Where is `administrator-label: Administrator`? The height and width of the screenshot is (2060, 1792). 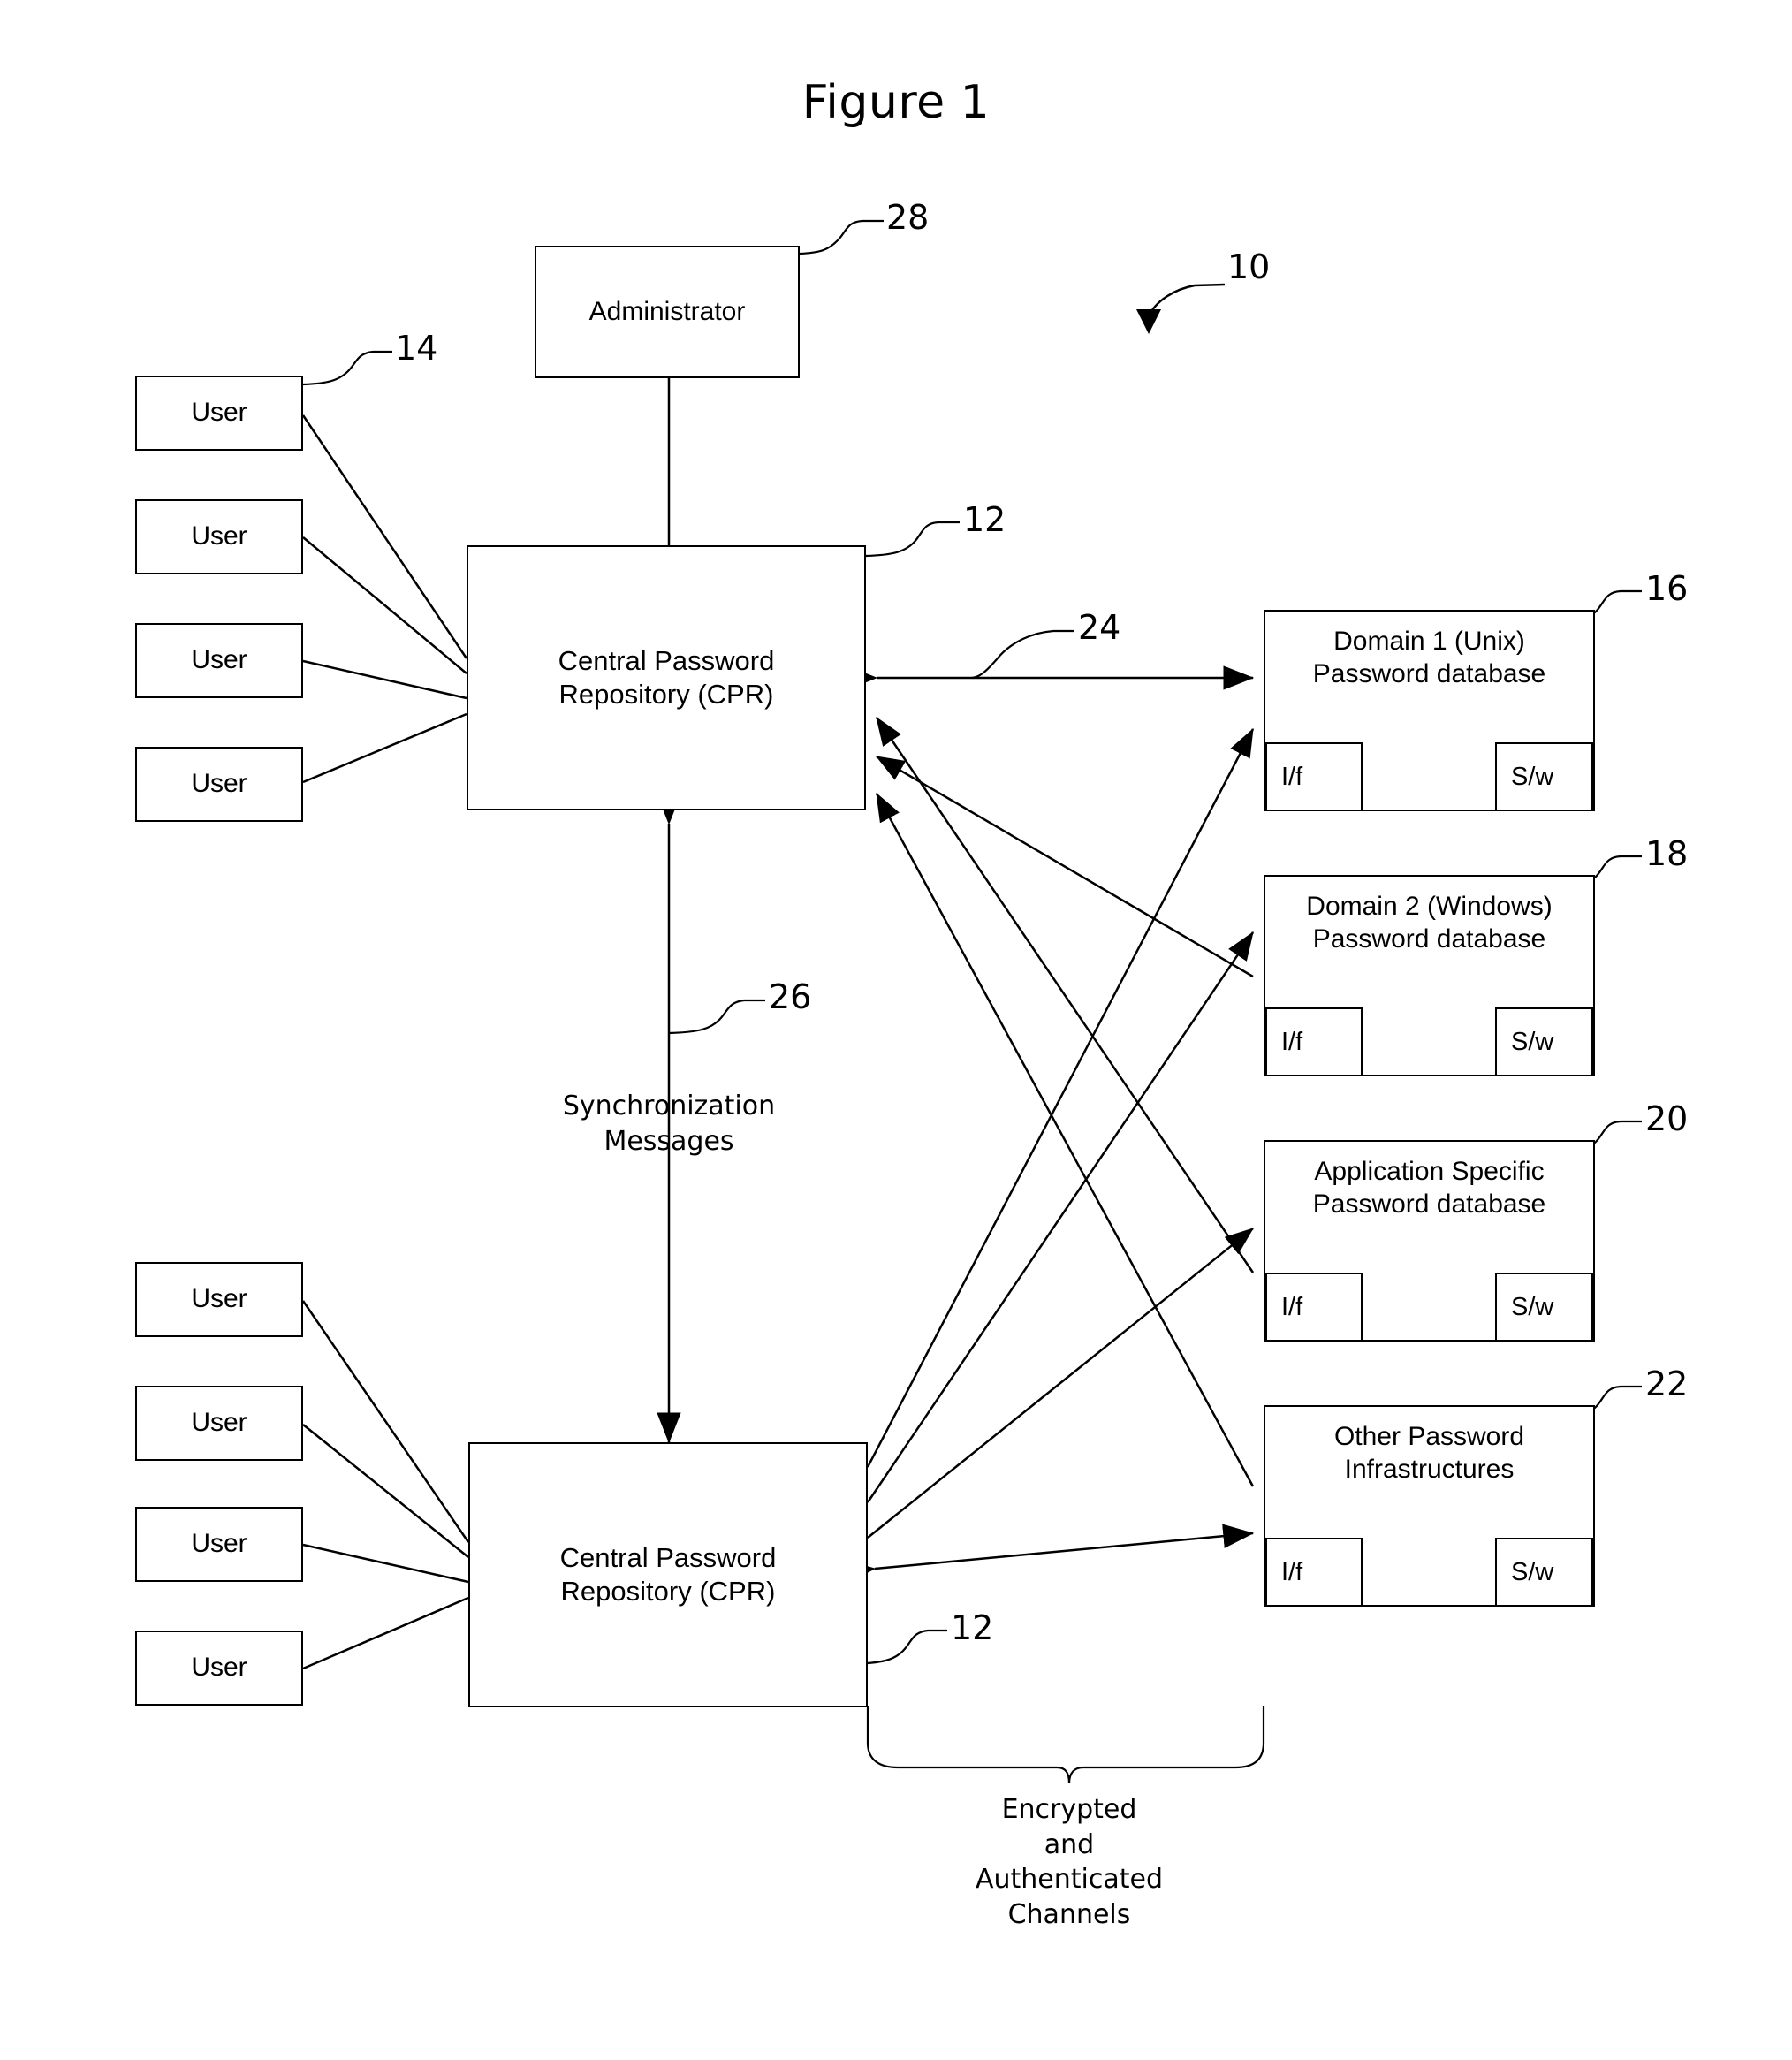 administrator-label: Administrator is located at coordinates (667, 311).